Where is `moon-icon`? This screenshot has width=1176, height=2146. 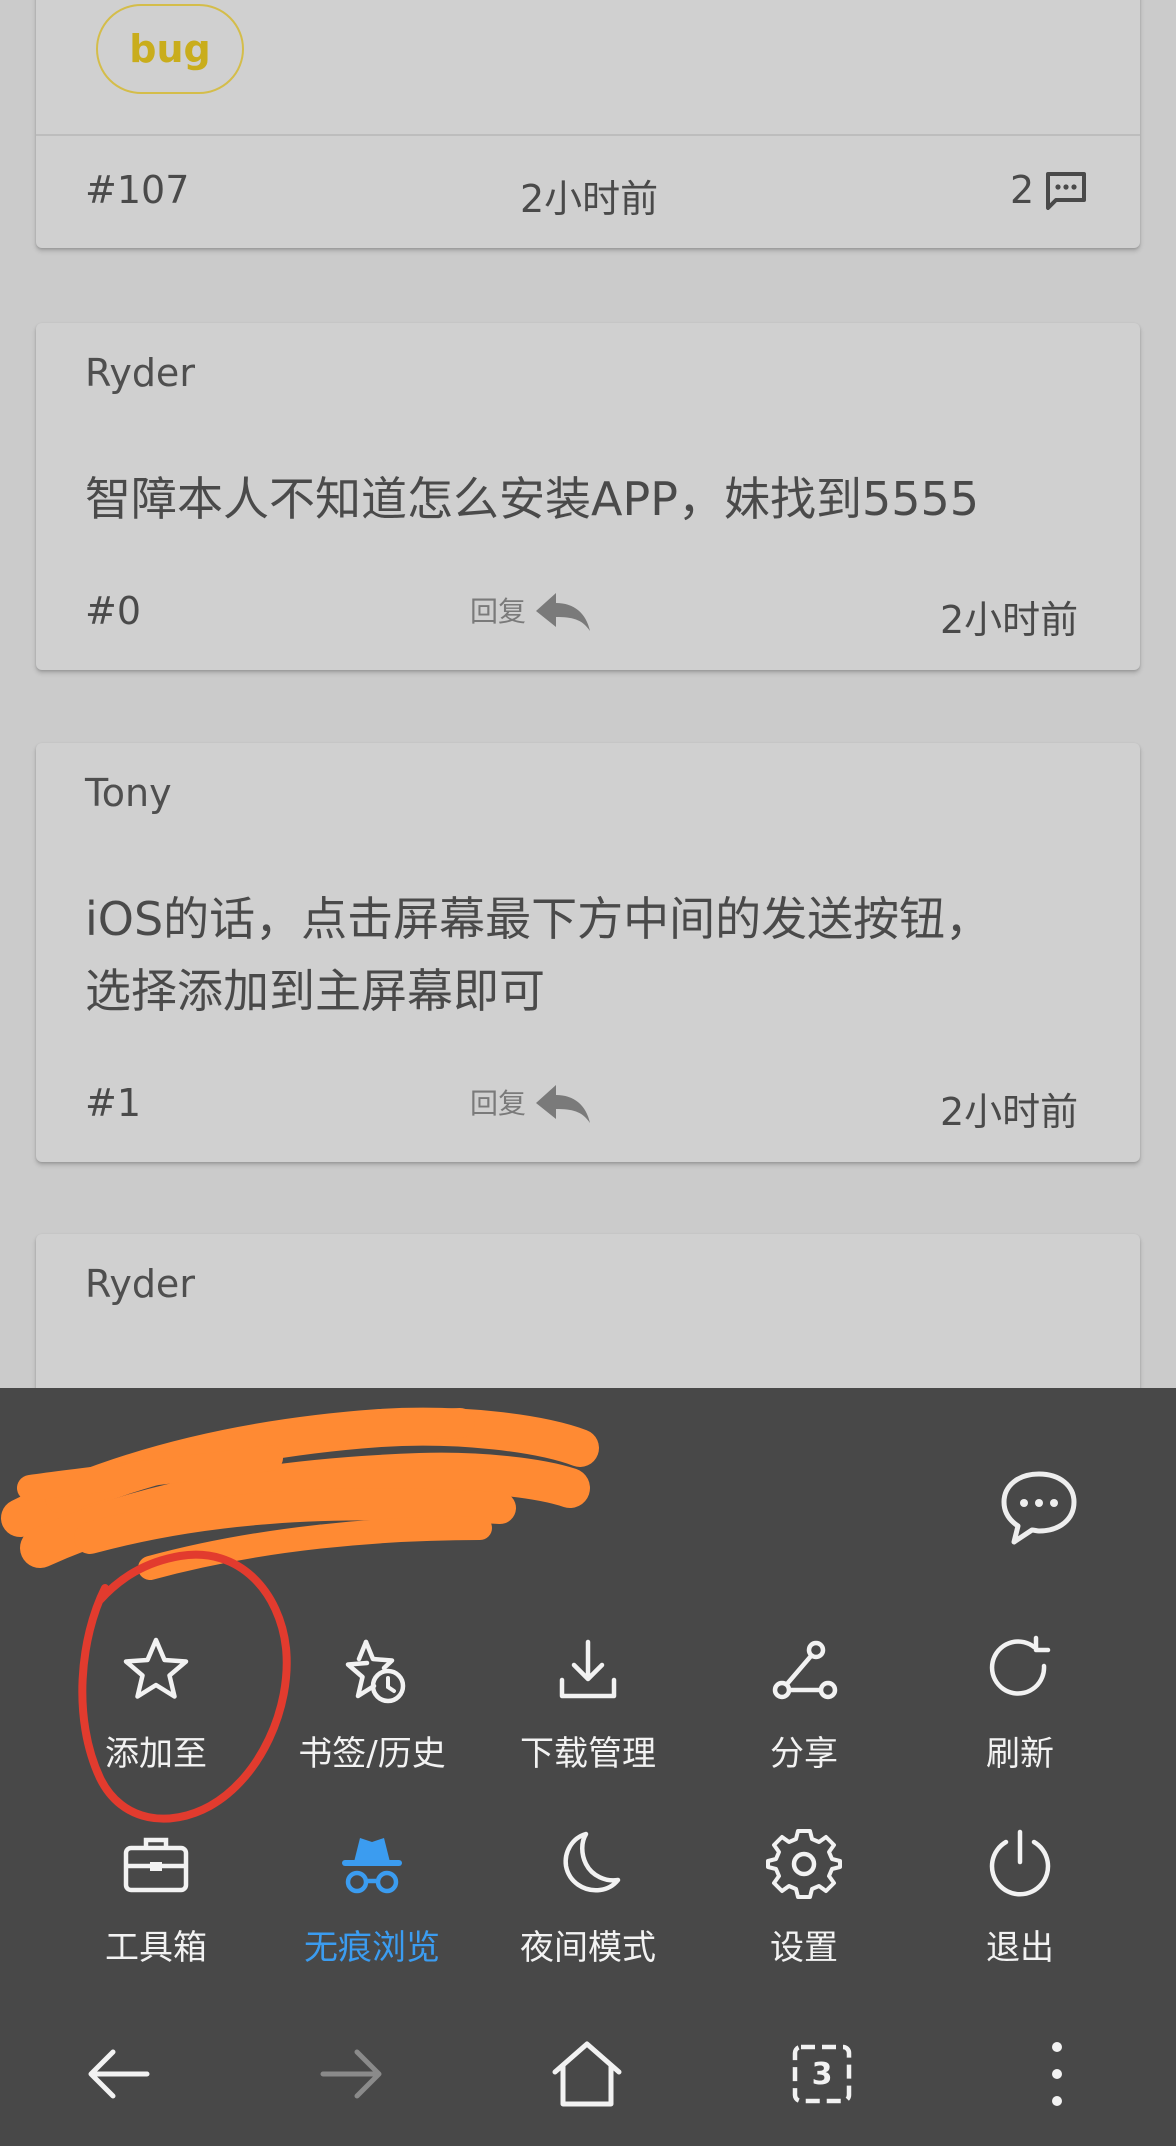 moon-icon is located at coordinates (592, 1862).